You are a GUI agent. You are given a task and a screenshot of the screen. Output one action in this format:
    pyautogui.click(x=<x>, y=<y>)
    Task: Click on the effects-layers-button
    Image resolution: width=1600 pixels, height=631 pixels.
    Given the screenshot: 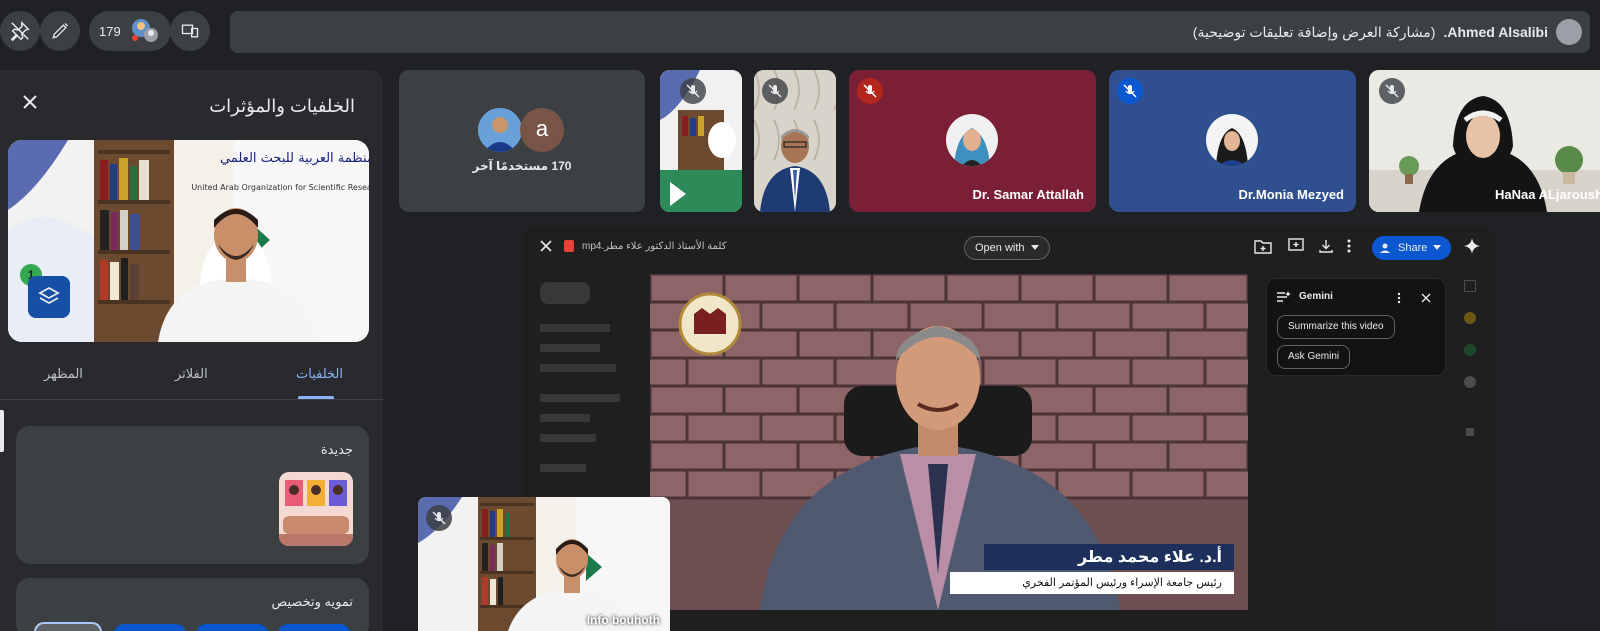 What is the action you would take?
    pyautogui.click(x=49, y=297)
    